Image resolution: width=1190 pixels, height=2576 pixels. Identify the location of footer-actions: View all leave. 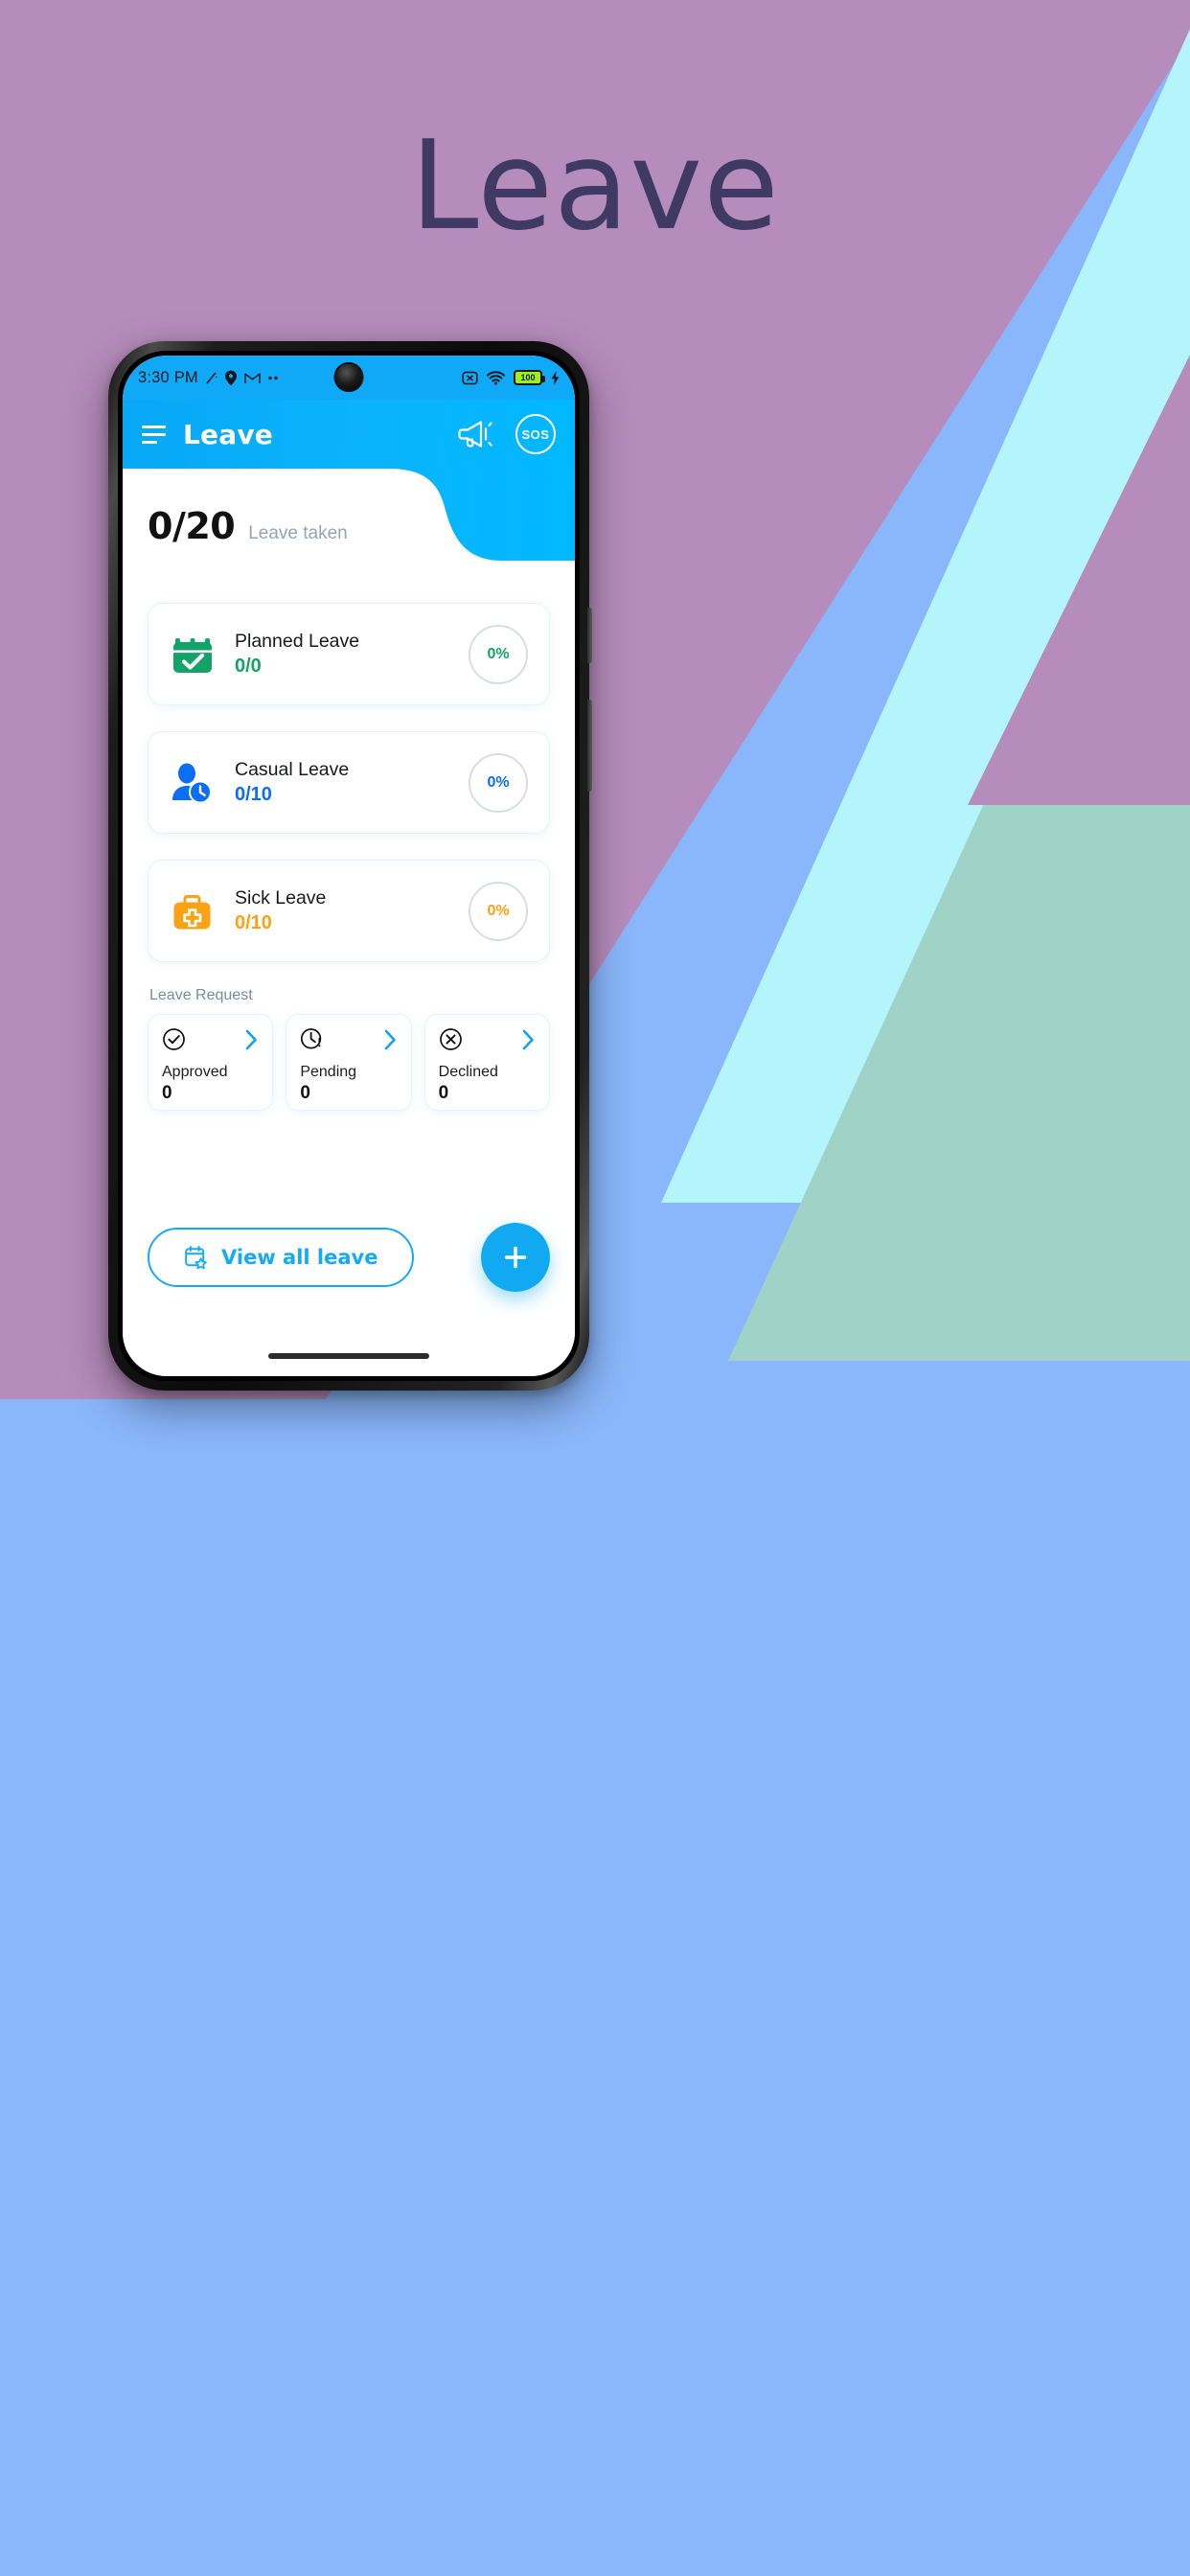
(349, 1257).